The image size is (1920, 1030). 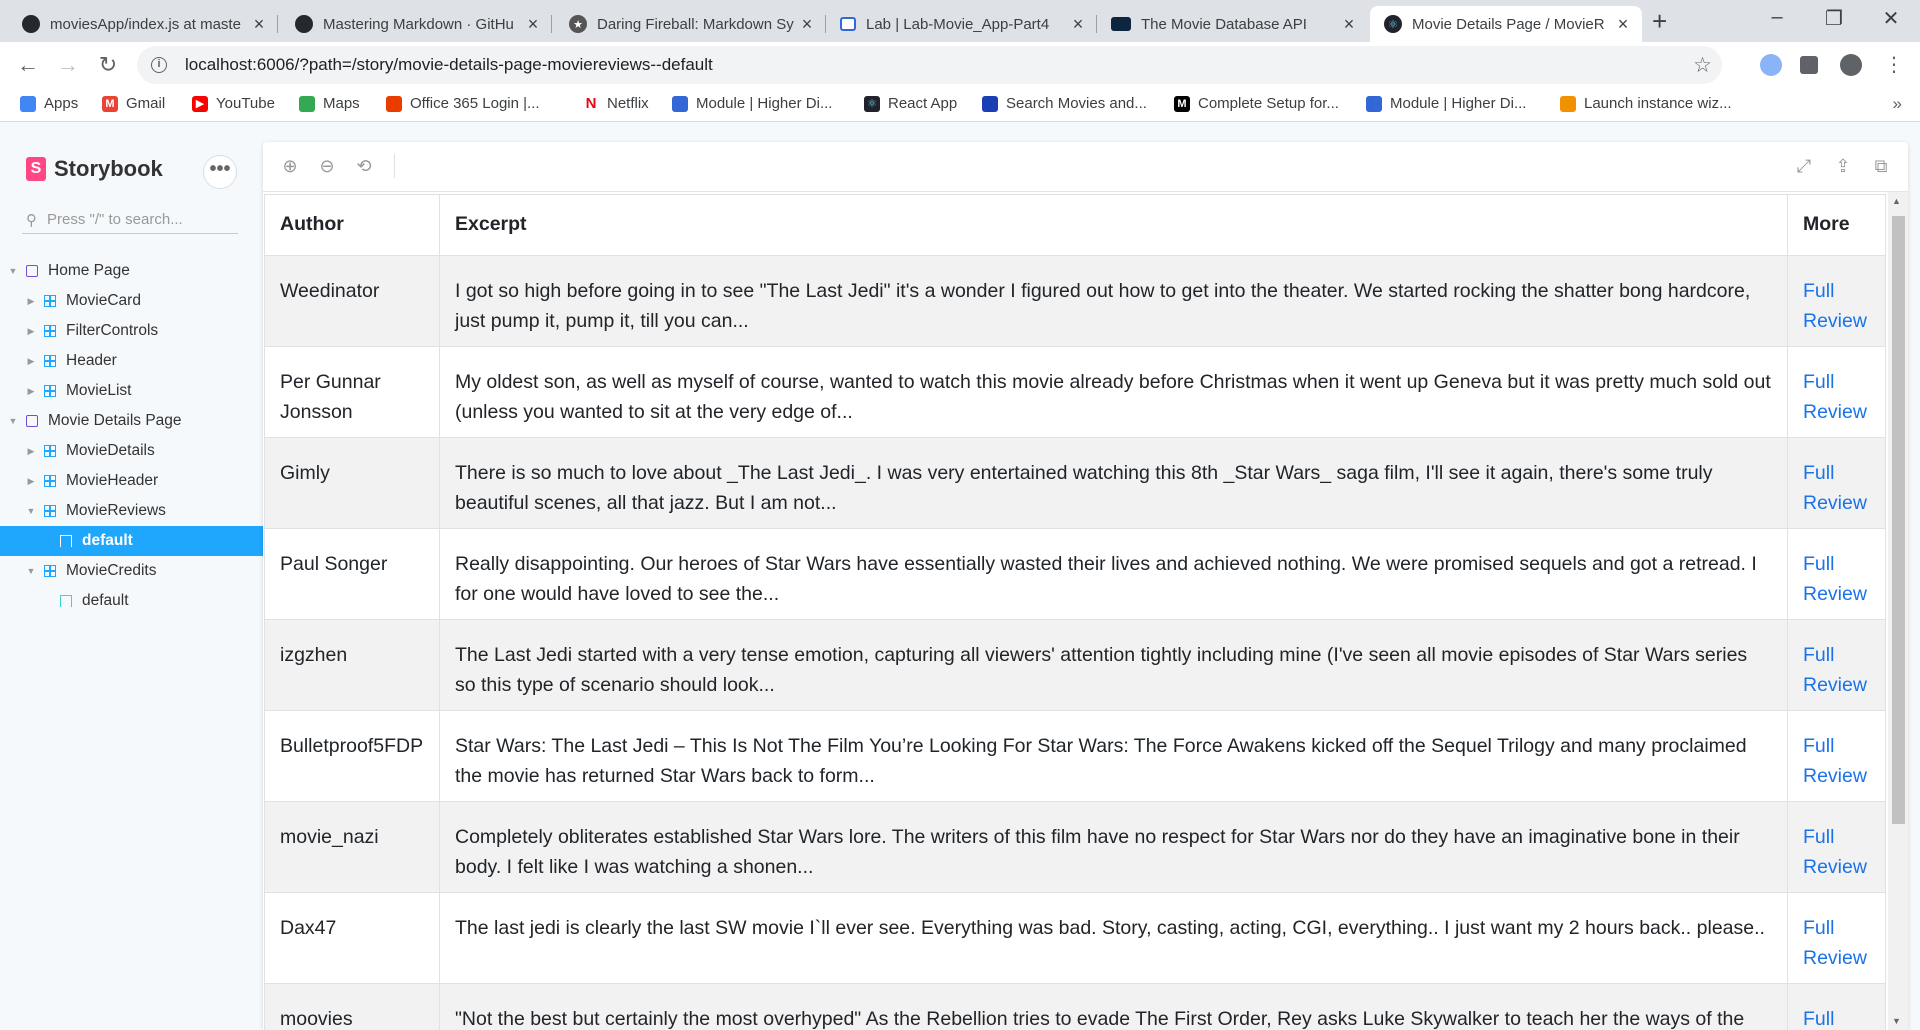 What do you see at coordinates (1891, 18) in the screenshot?
I see `close-window-icon: ✕` at bounding box center [1891, 18].